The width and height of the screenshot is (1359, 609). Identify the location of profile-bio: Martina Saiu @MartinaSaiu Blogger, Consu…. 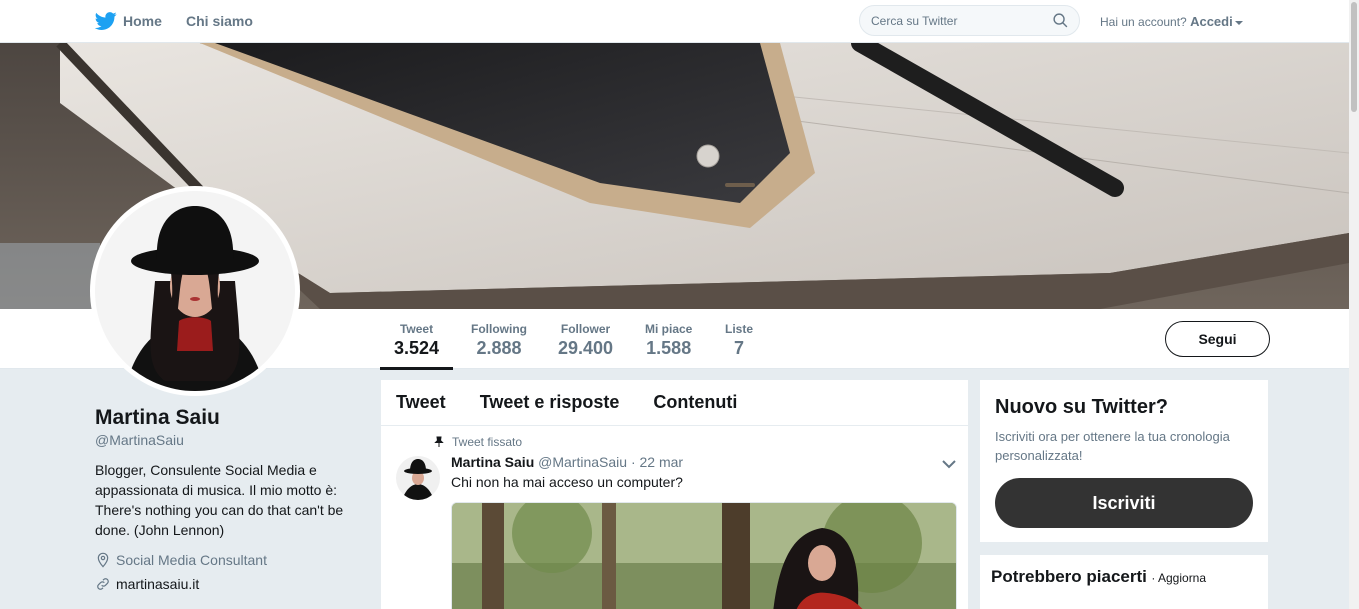
(225, 499).